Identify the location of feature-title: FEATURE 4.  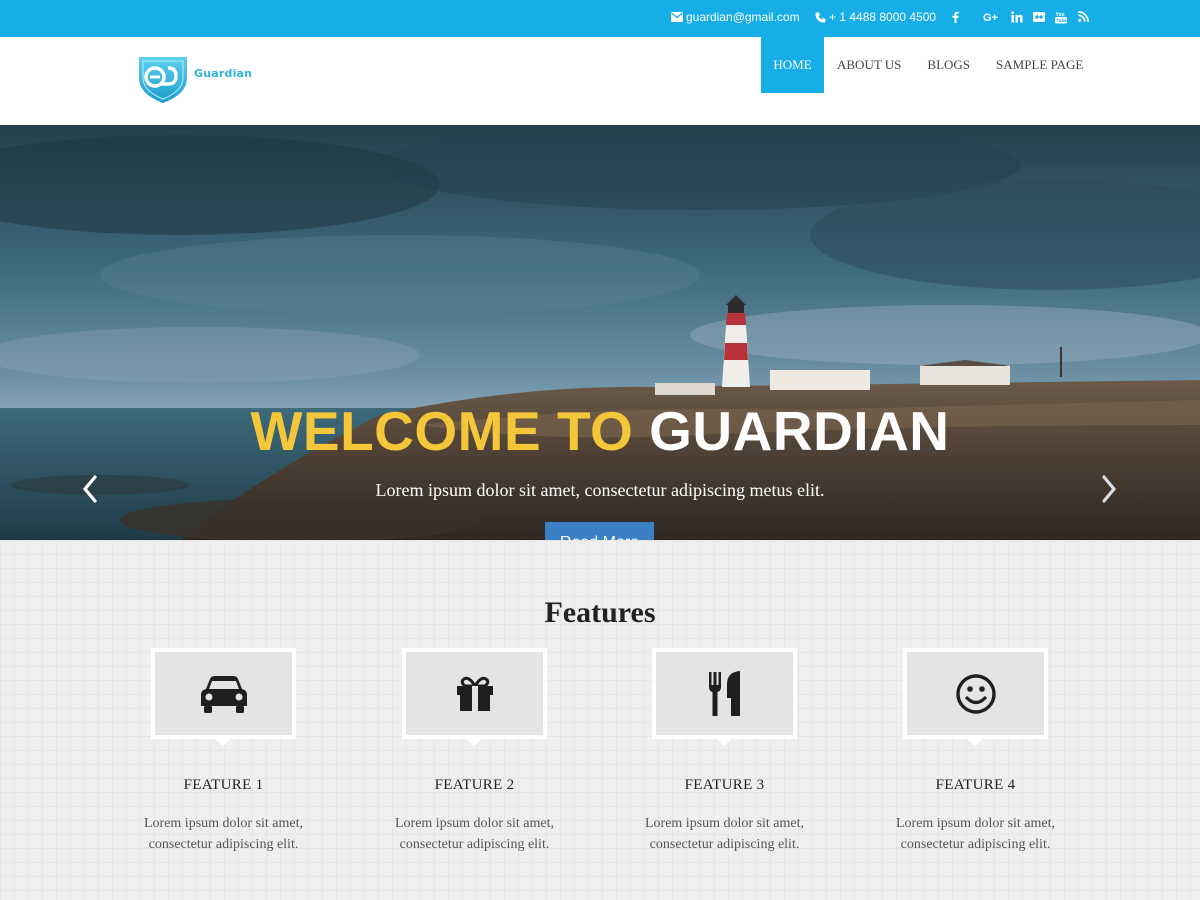
(975, 785).